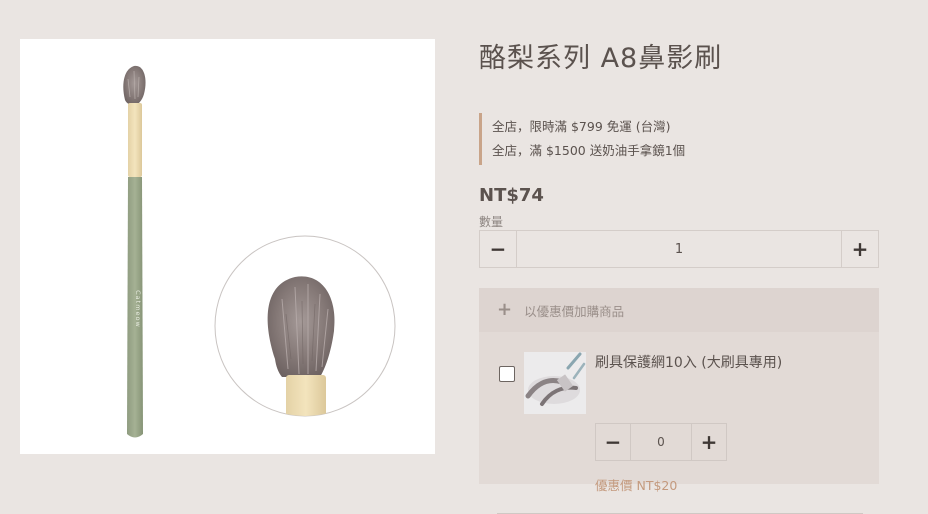  I want to click on quantity-label: 數量, so click(491, 222).